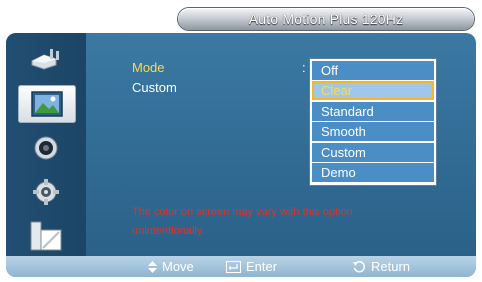 The height and width of the screenshot is (282, 482). Describe the element at coordinates (148, 67) in the screenshot. I see `mode-label: Mode` at that location.